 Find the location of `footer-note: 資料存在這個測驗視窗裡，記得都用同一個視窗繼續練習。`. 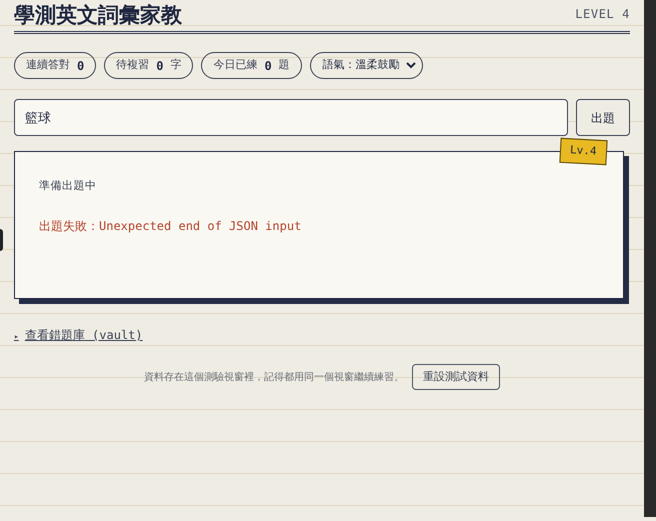

footer-note: 資料存在這個測驗視窗裡，記得都用同一個視窗繼續練習。 is located at coordinates (274, 377).